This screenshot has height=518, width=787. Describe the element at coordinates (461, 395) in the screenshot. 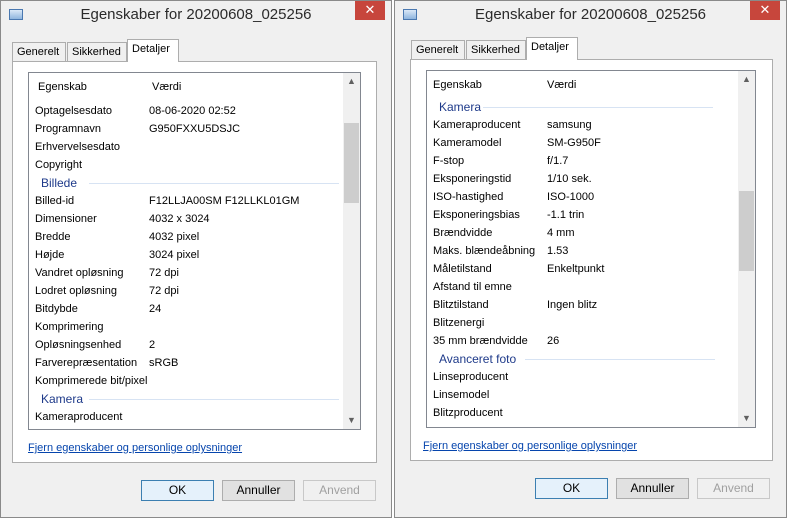

I see `property-name: Linsemodel` at that location.